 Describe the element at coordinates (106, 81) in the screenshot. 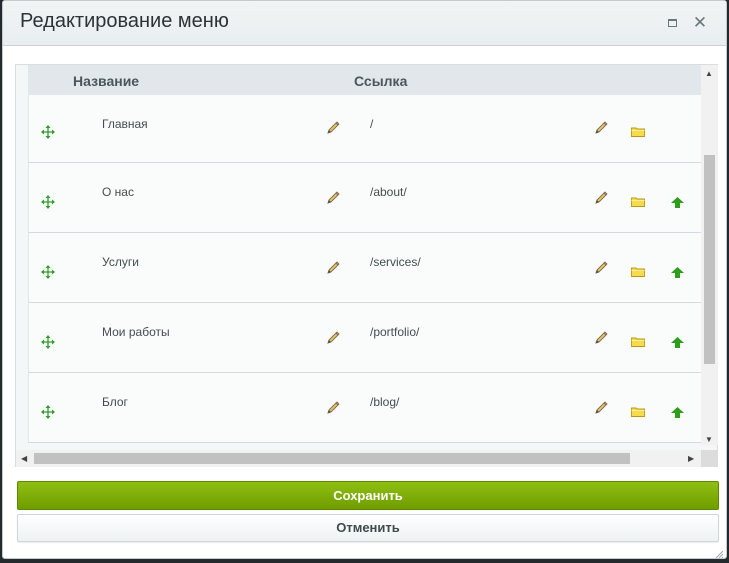

I see `column-header-name: Название` at that location.